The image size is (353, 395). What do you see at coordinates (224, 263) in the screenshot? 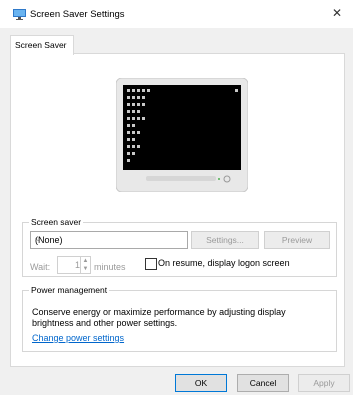
I see `resume-logon-label: On resume, display logon screen` at bounding box center [224, 263].